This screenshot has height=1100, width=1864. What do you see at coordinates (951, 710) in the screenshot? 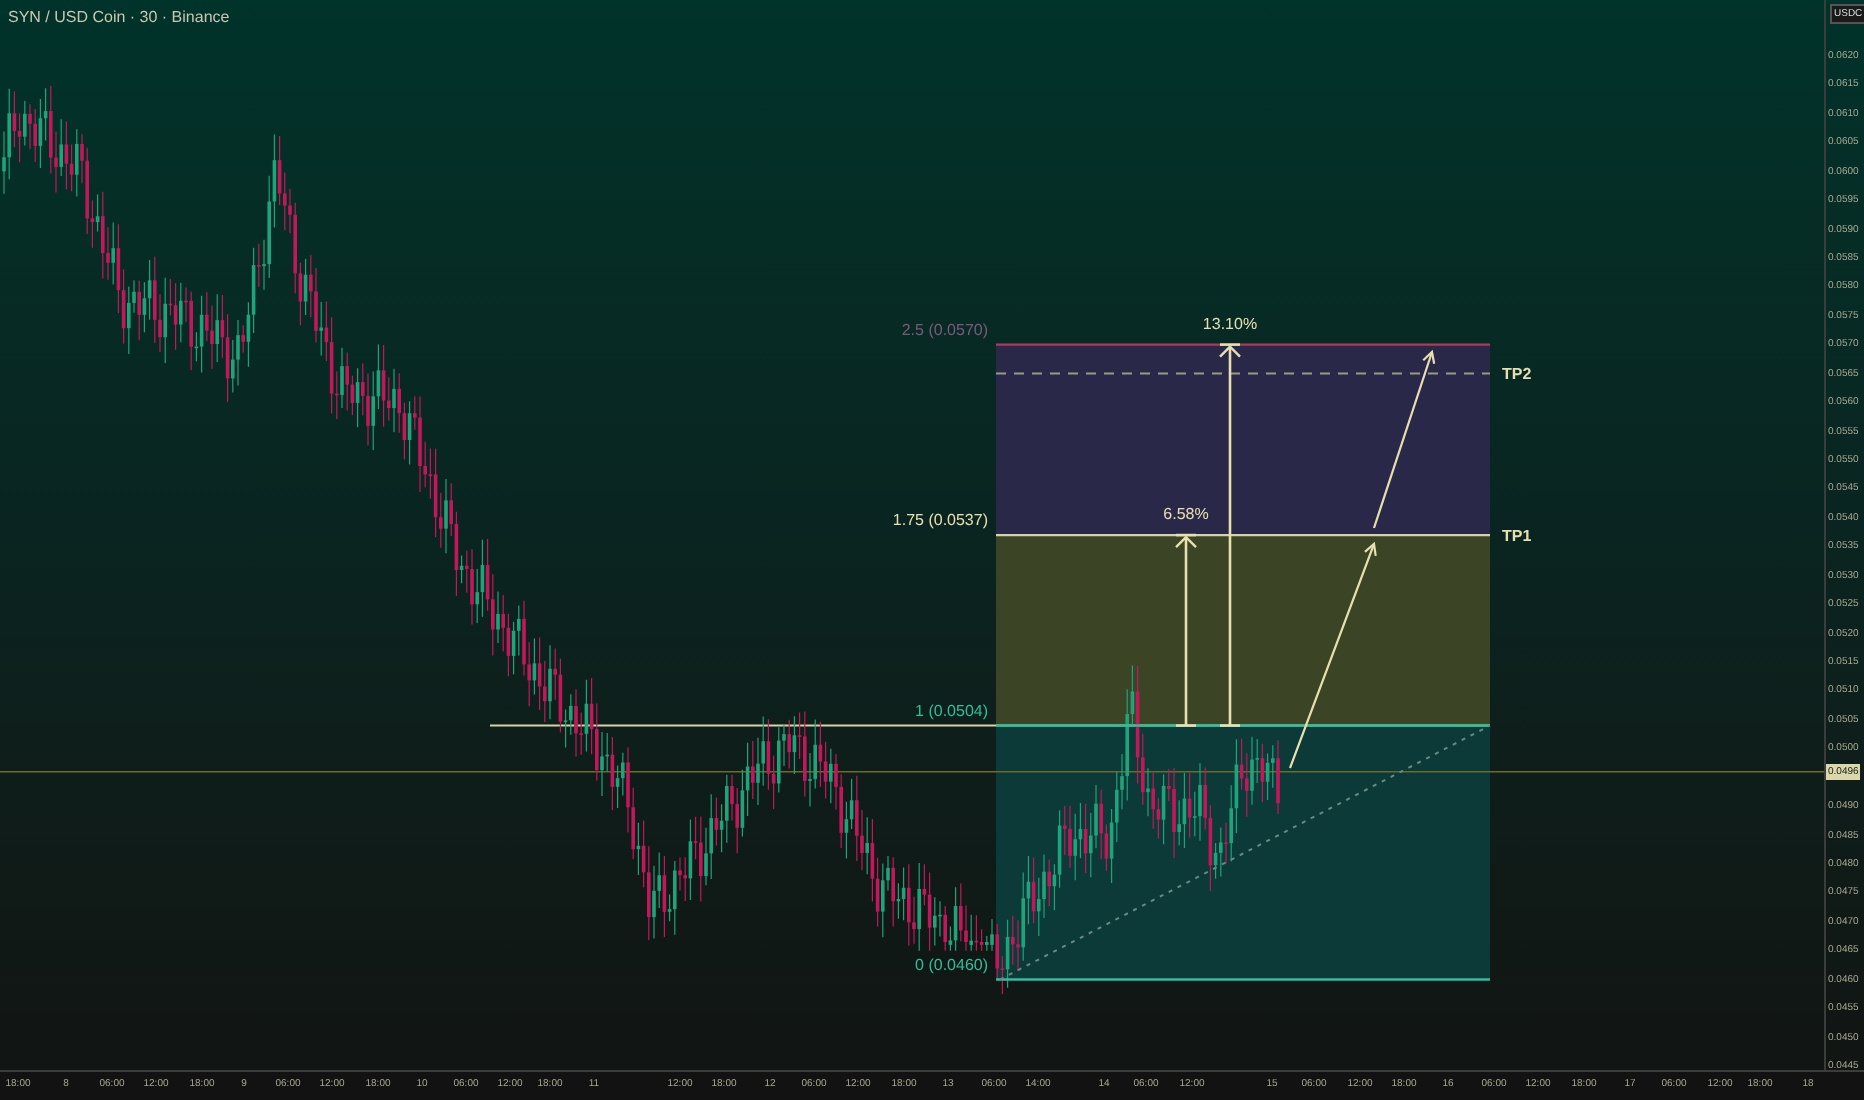
I see `fib-level-label: 1 (0.0504)` at bounding box center [951, 710].